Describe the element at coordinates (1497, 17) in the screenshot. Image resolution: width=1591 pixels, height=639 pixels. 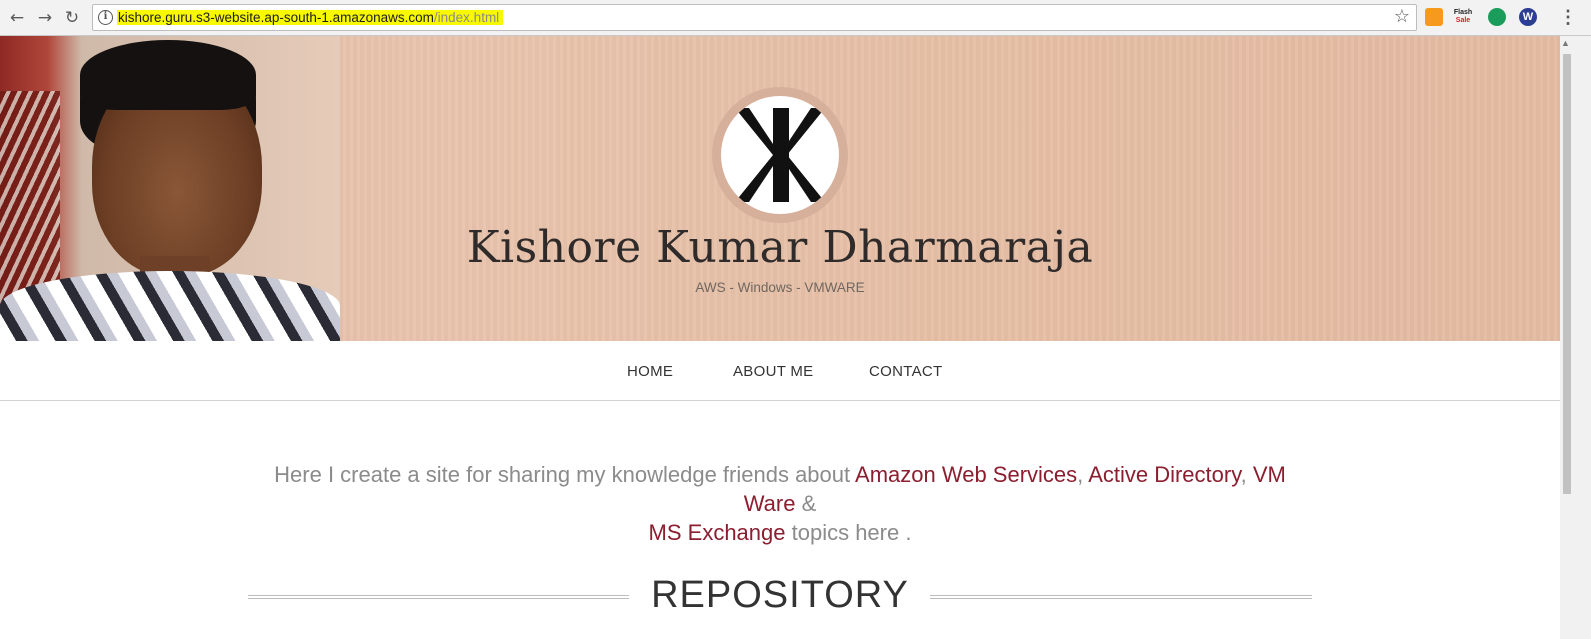
I see `green-cart-extension-icon` at that location.